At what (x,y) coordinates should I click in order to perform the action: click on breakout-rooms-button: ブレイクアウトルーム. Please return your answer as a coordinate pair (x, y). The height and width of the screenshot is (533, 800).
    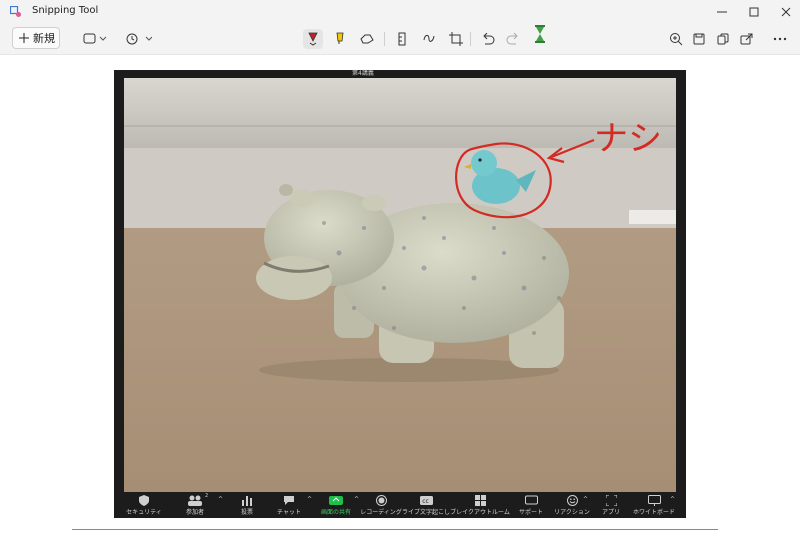
    Looking at the image, I should click on (480, 506).